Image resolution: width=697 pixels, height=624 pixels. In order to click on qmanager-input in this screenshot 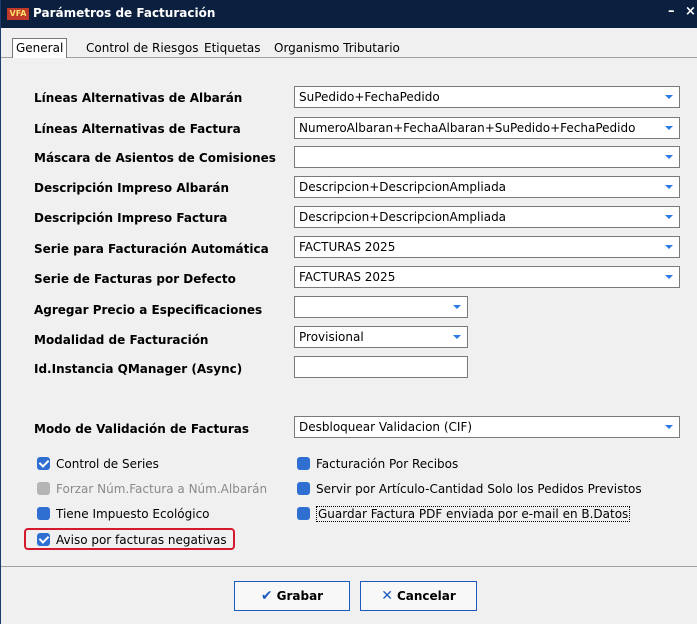, I will do `click(381, 367)`.